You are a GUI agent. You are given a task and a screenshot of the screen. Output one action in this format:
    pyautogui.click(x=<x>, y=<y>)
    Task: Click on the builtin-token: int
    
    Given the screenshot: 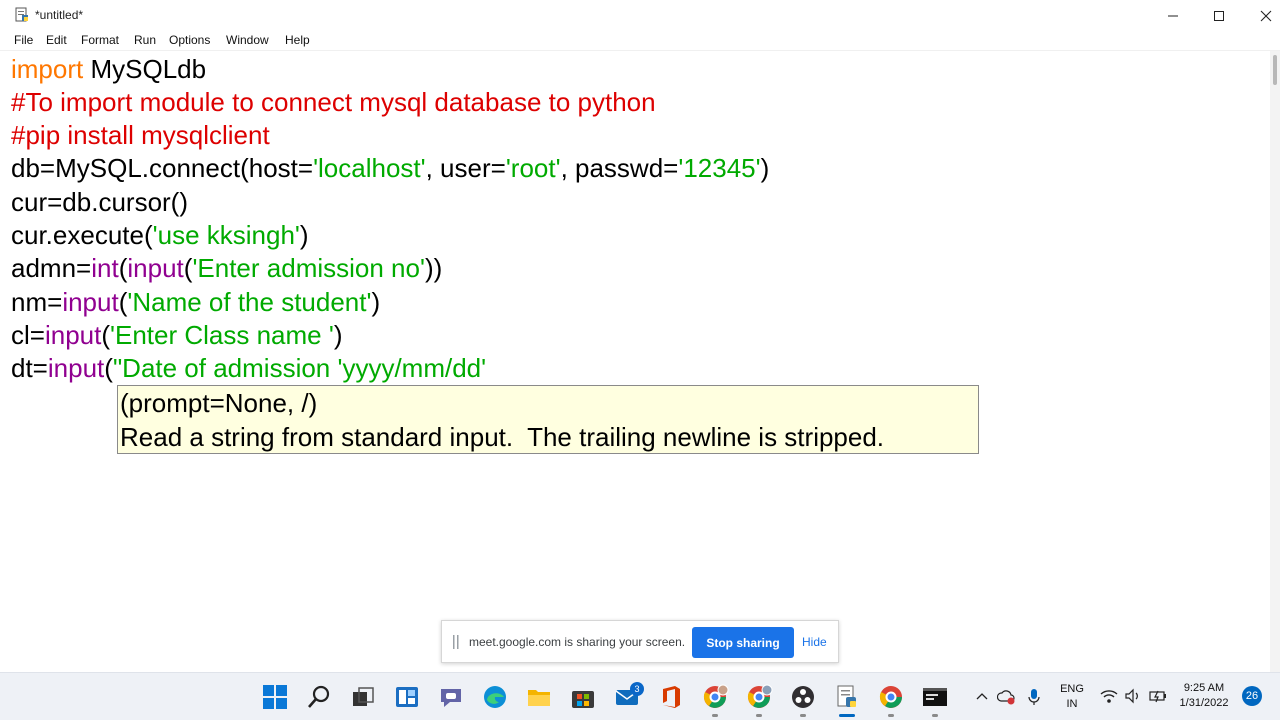 What is the action you would take?
    pyautogui.click(x=105, y=268)
    